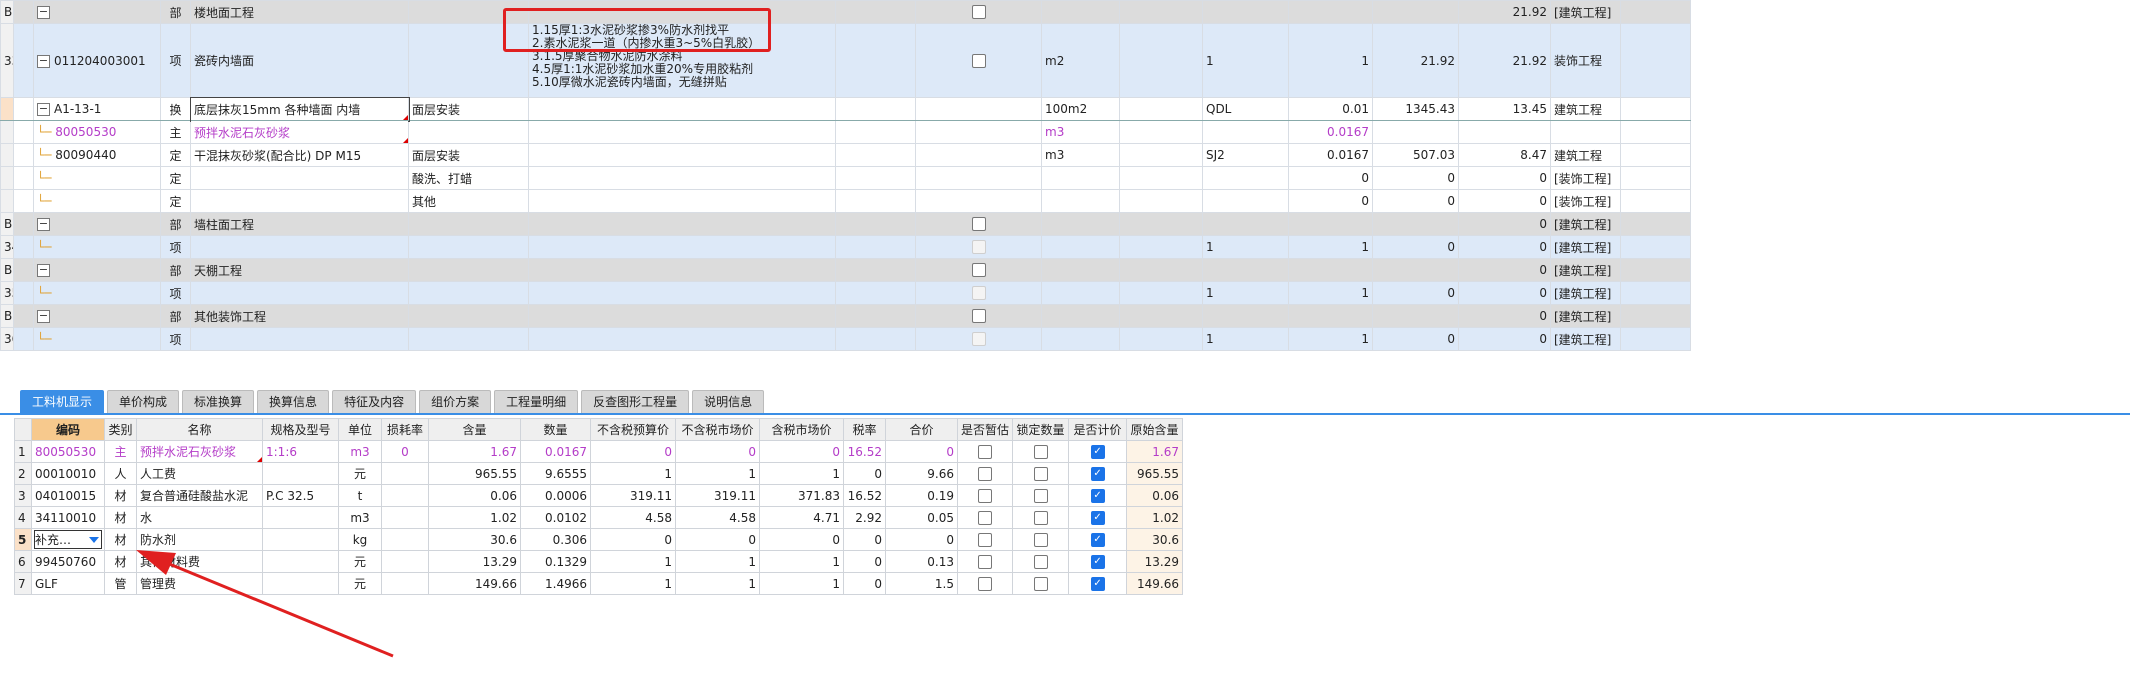  I want to click on red-arrow-annotation, so click(265, 604).